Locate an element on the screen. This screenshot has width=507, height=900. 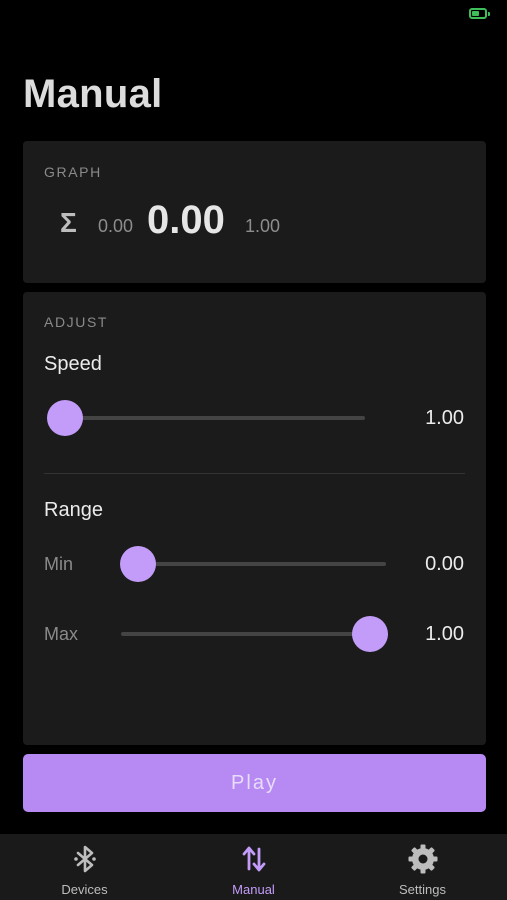
range-max-slider-track is located at coordinates (253, 634).